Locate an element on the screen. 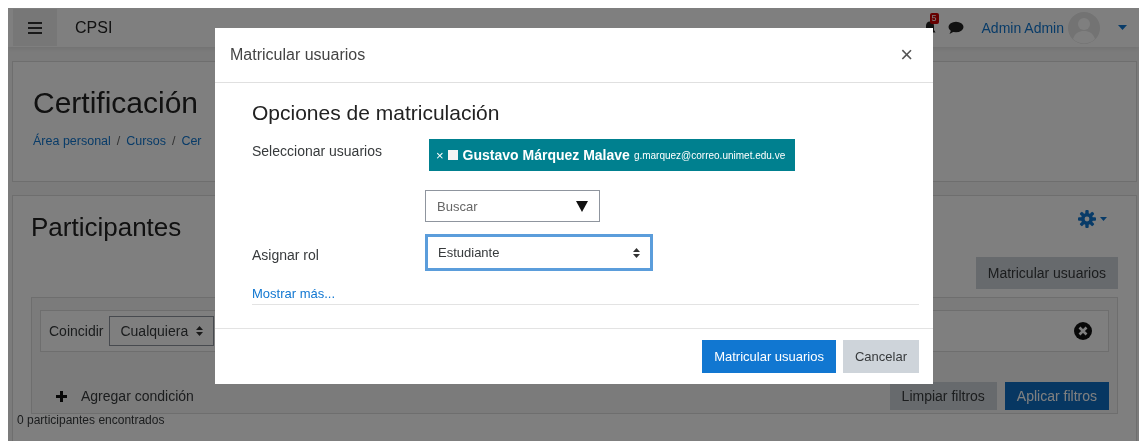 The height and width of the screenshot is (441, 1139). clear-filters-button: Limpiar filtros is located at coordinates (943, 396).